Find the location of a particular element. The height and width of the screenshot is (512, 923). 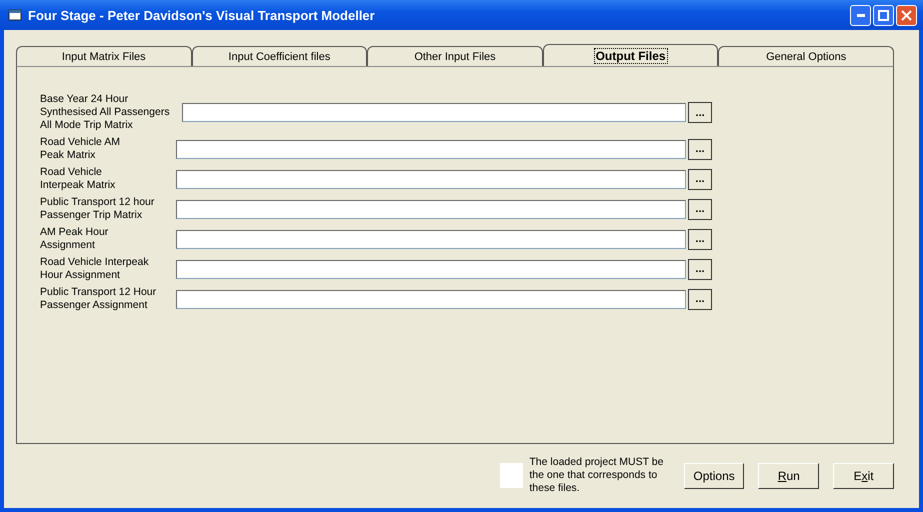

field-label: AM Peak Hour Assignment is located at coordinates (75, 239).